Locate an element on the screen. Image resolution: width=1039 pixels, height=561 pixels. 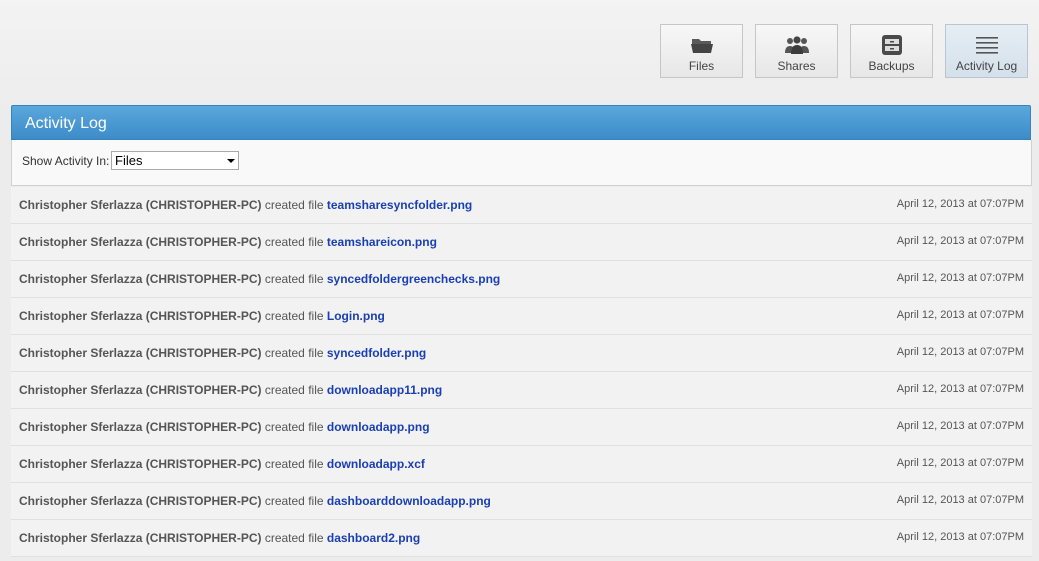
files-label: Files is located at coordinates (701, 66).